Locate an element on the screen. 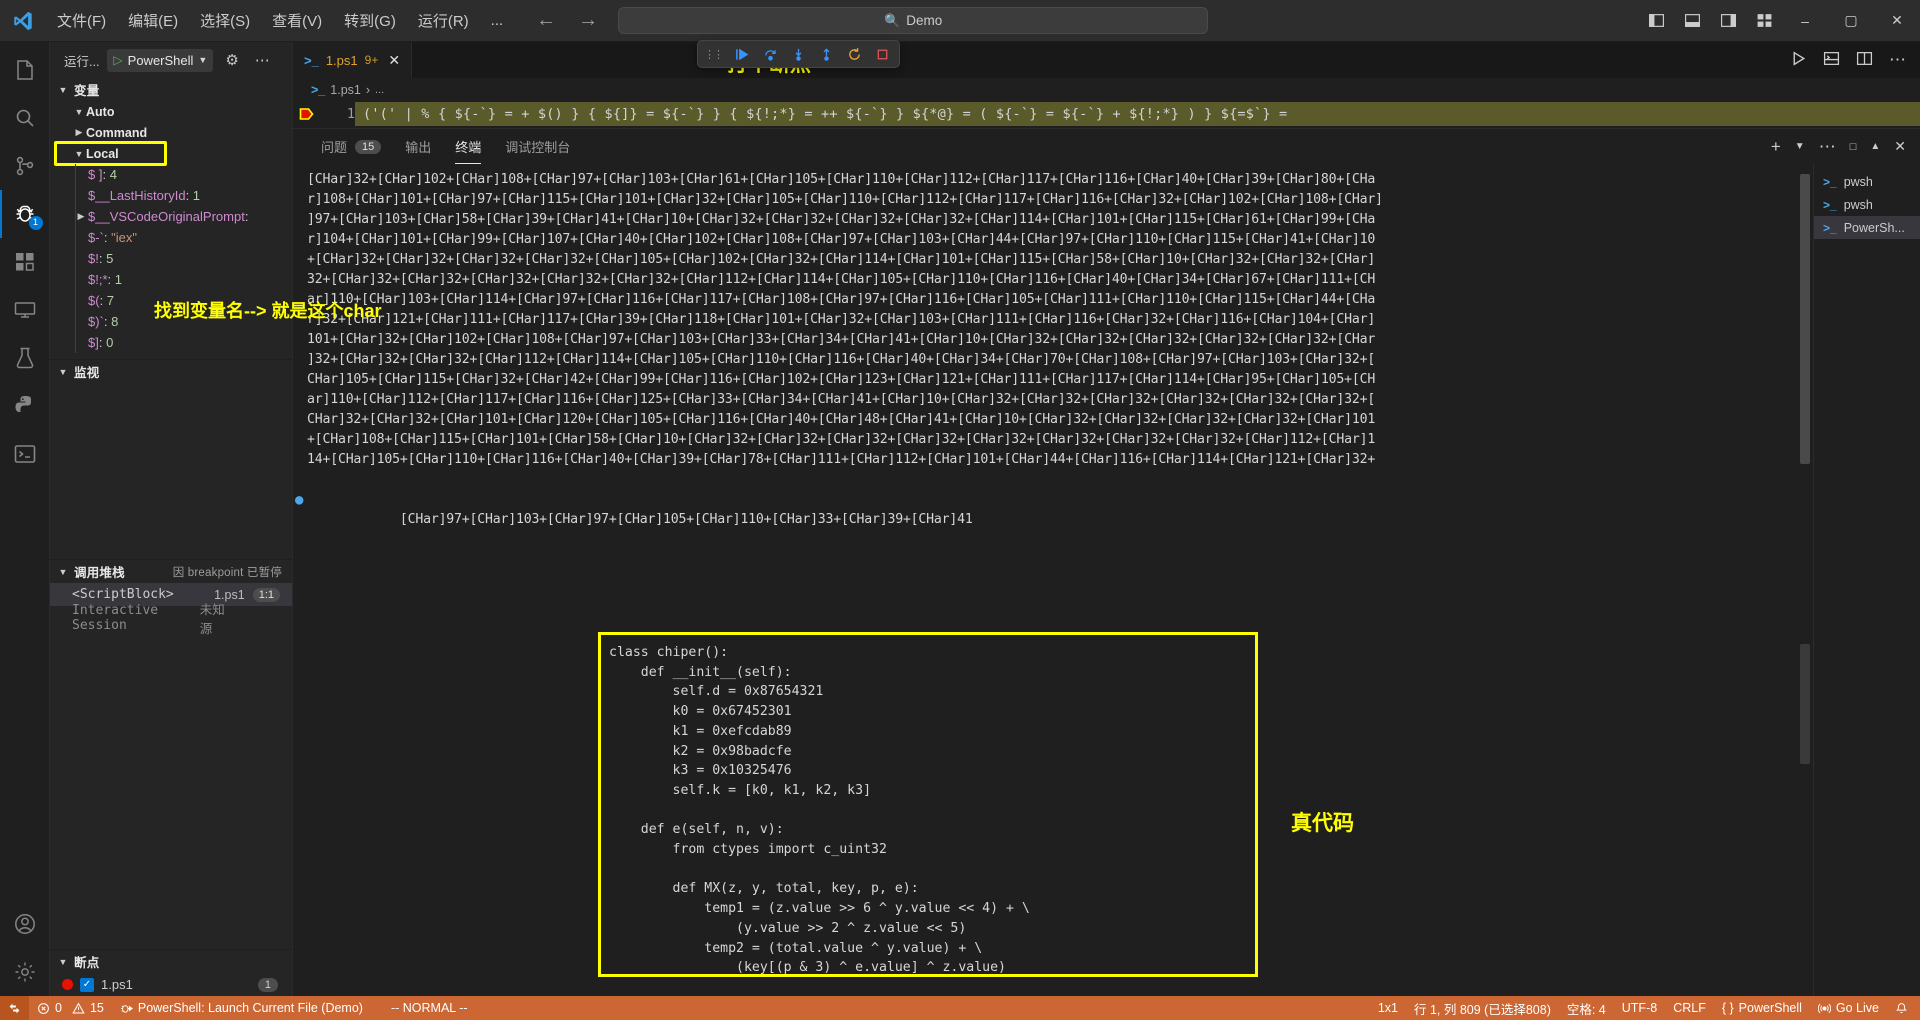 This screenshot has width=1920, height=1020. activity-search is located at coordinates (25, 118).